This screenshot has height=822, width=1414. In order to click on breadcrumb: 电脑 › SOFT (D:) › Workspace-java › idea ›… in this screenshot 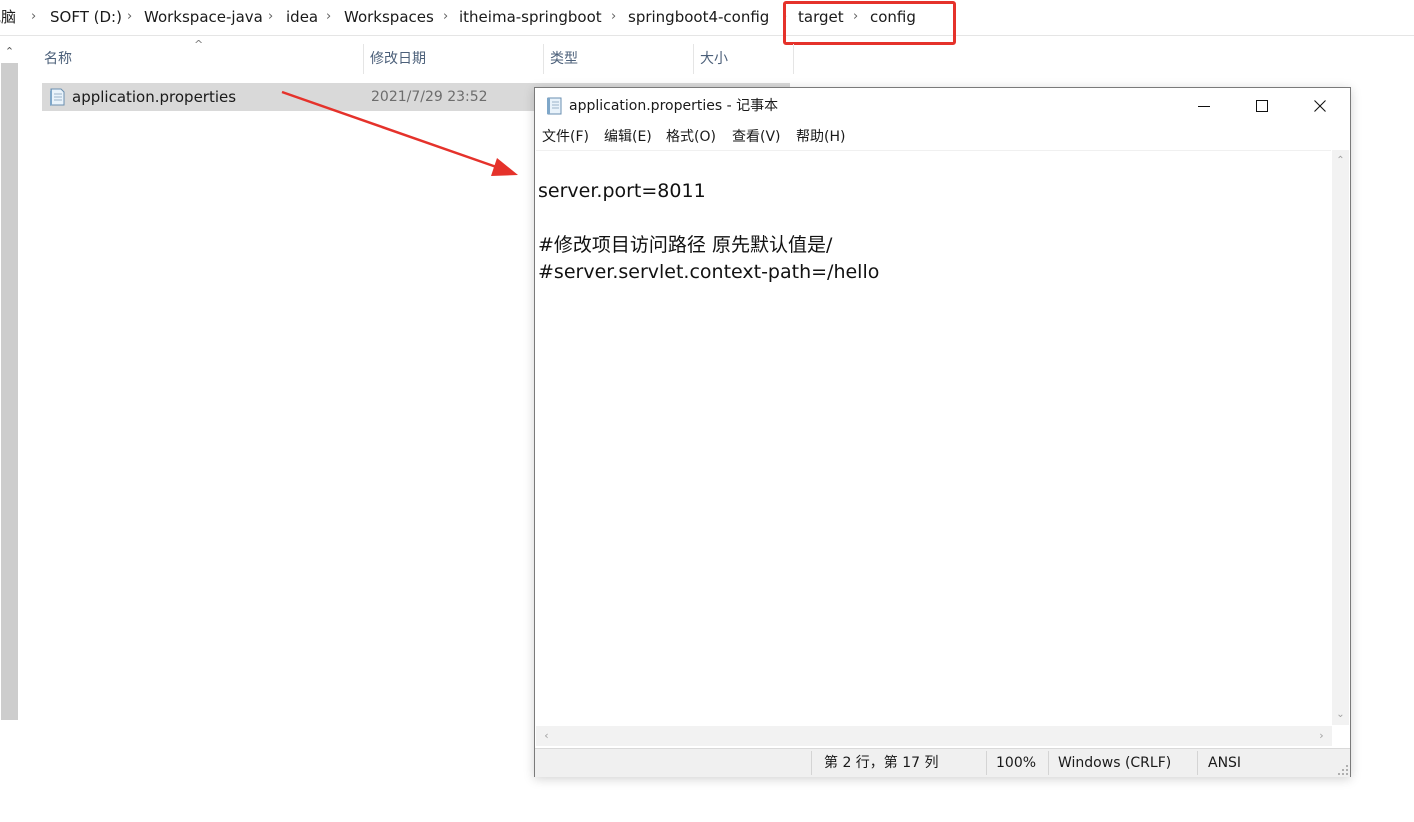, I will do `click(707, 18)`.